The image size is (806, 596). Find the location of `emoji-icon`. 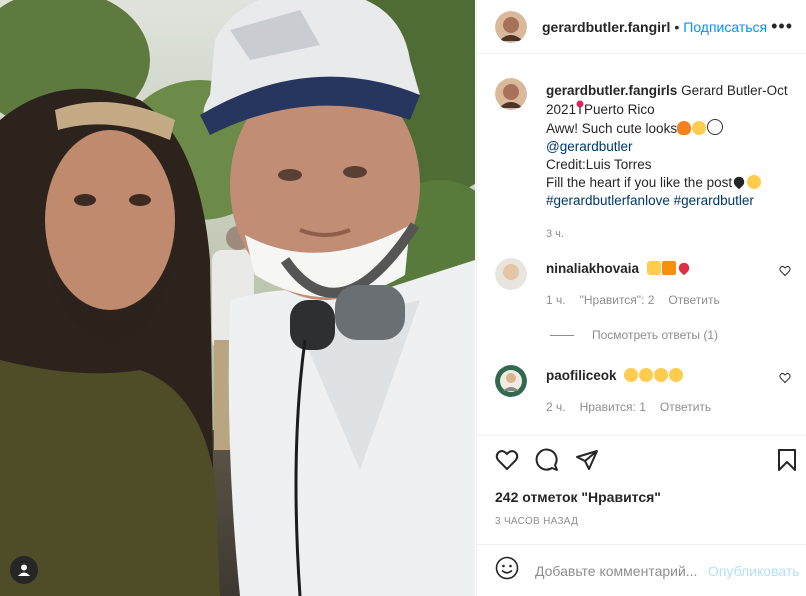

emoji-icon is located at coordinates (507, 570).